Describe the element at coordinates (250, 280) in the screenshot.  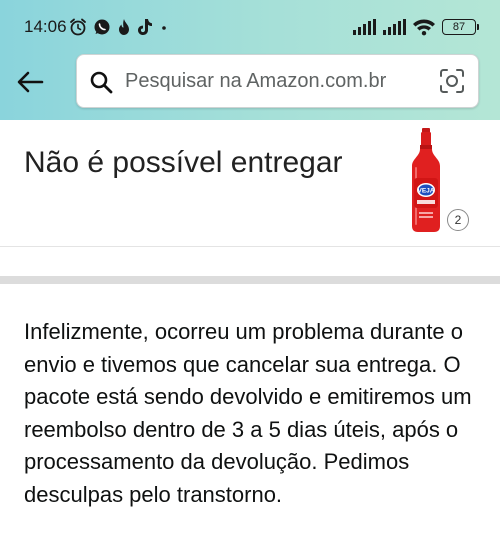
I see `section-divider` at that location.